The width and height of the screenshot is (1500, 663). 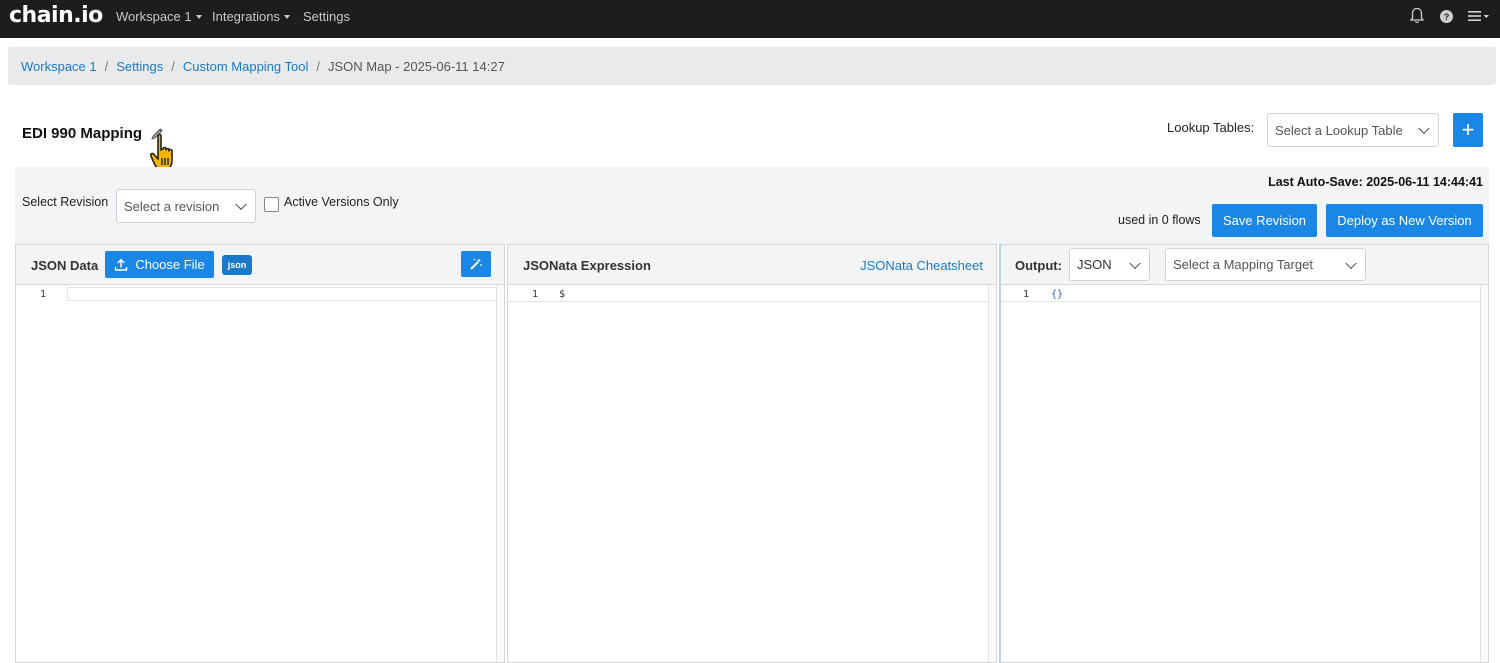 What do you see at coordinates (1339, 130) in the screenshot?
I see `lookup-table-select-value: Select a Lookup Table` at bounding box center [1339, 130].